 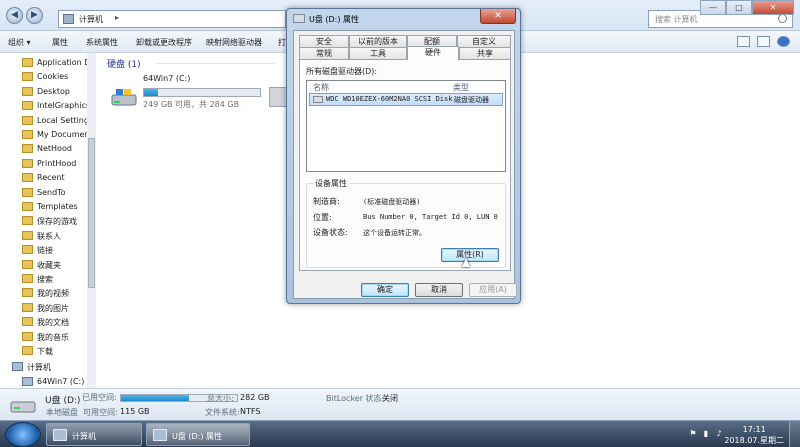 What do you see at coordinates (763, 41) in the screenshot?
I see `preview-pane-icon` at bounding box center [763, 41].